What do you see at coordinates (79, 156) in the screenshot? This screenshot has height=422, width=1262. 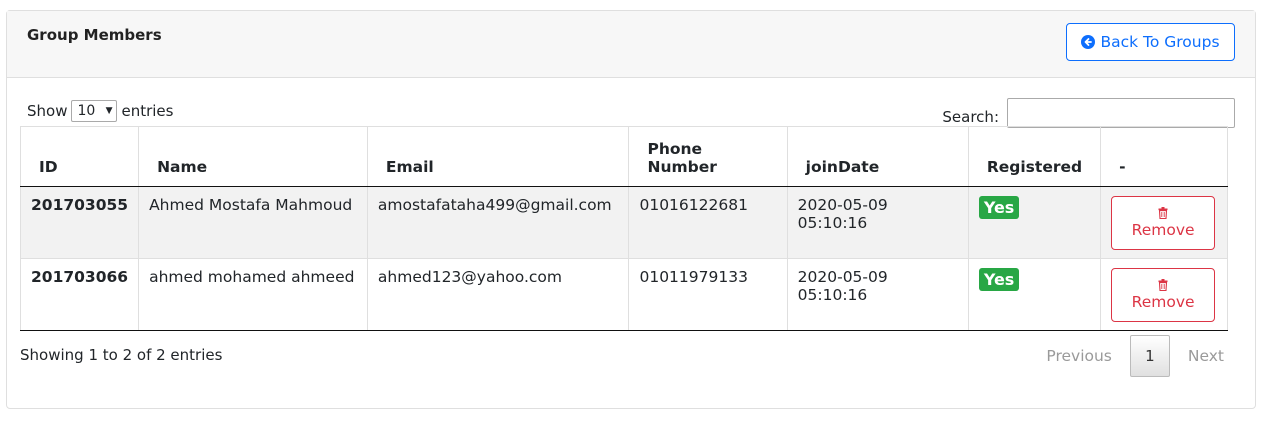 I see `column-header-id: ID` at bounding box center [79, 156].